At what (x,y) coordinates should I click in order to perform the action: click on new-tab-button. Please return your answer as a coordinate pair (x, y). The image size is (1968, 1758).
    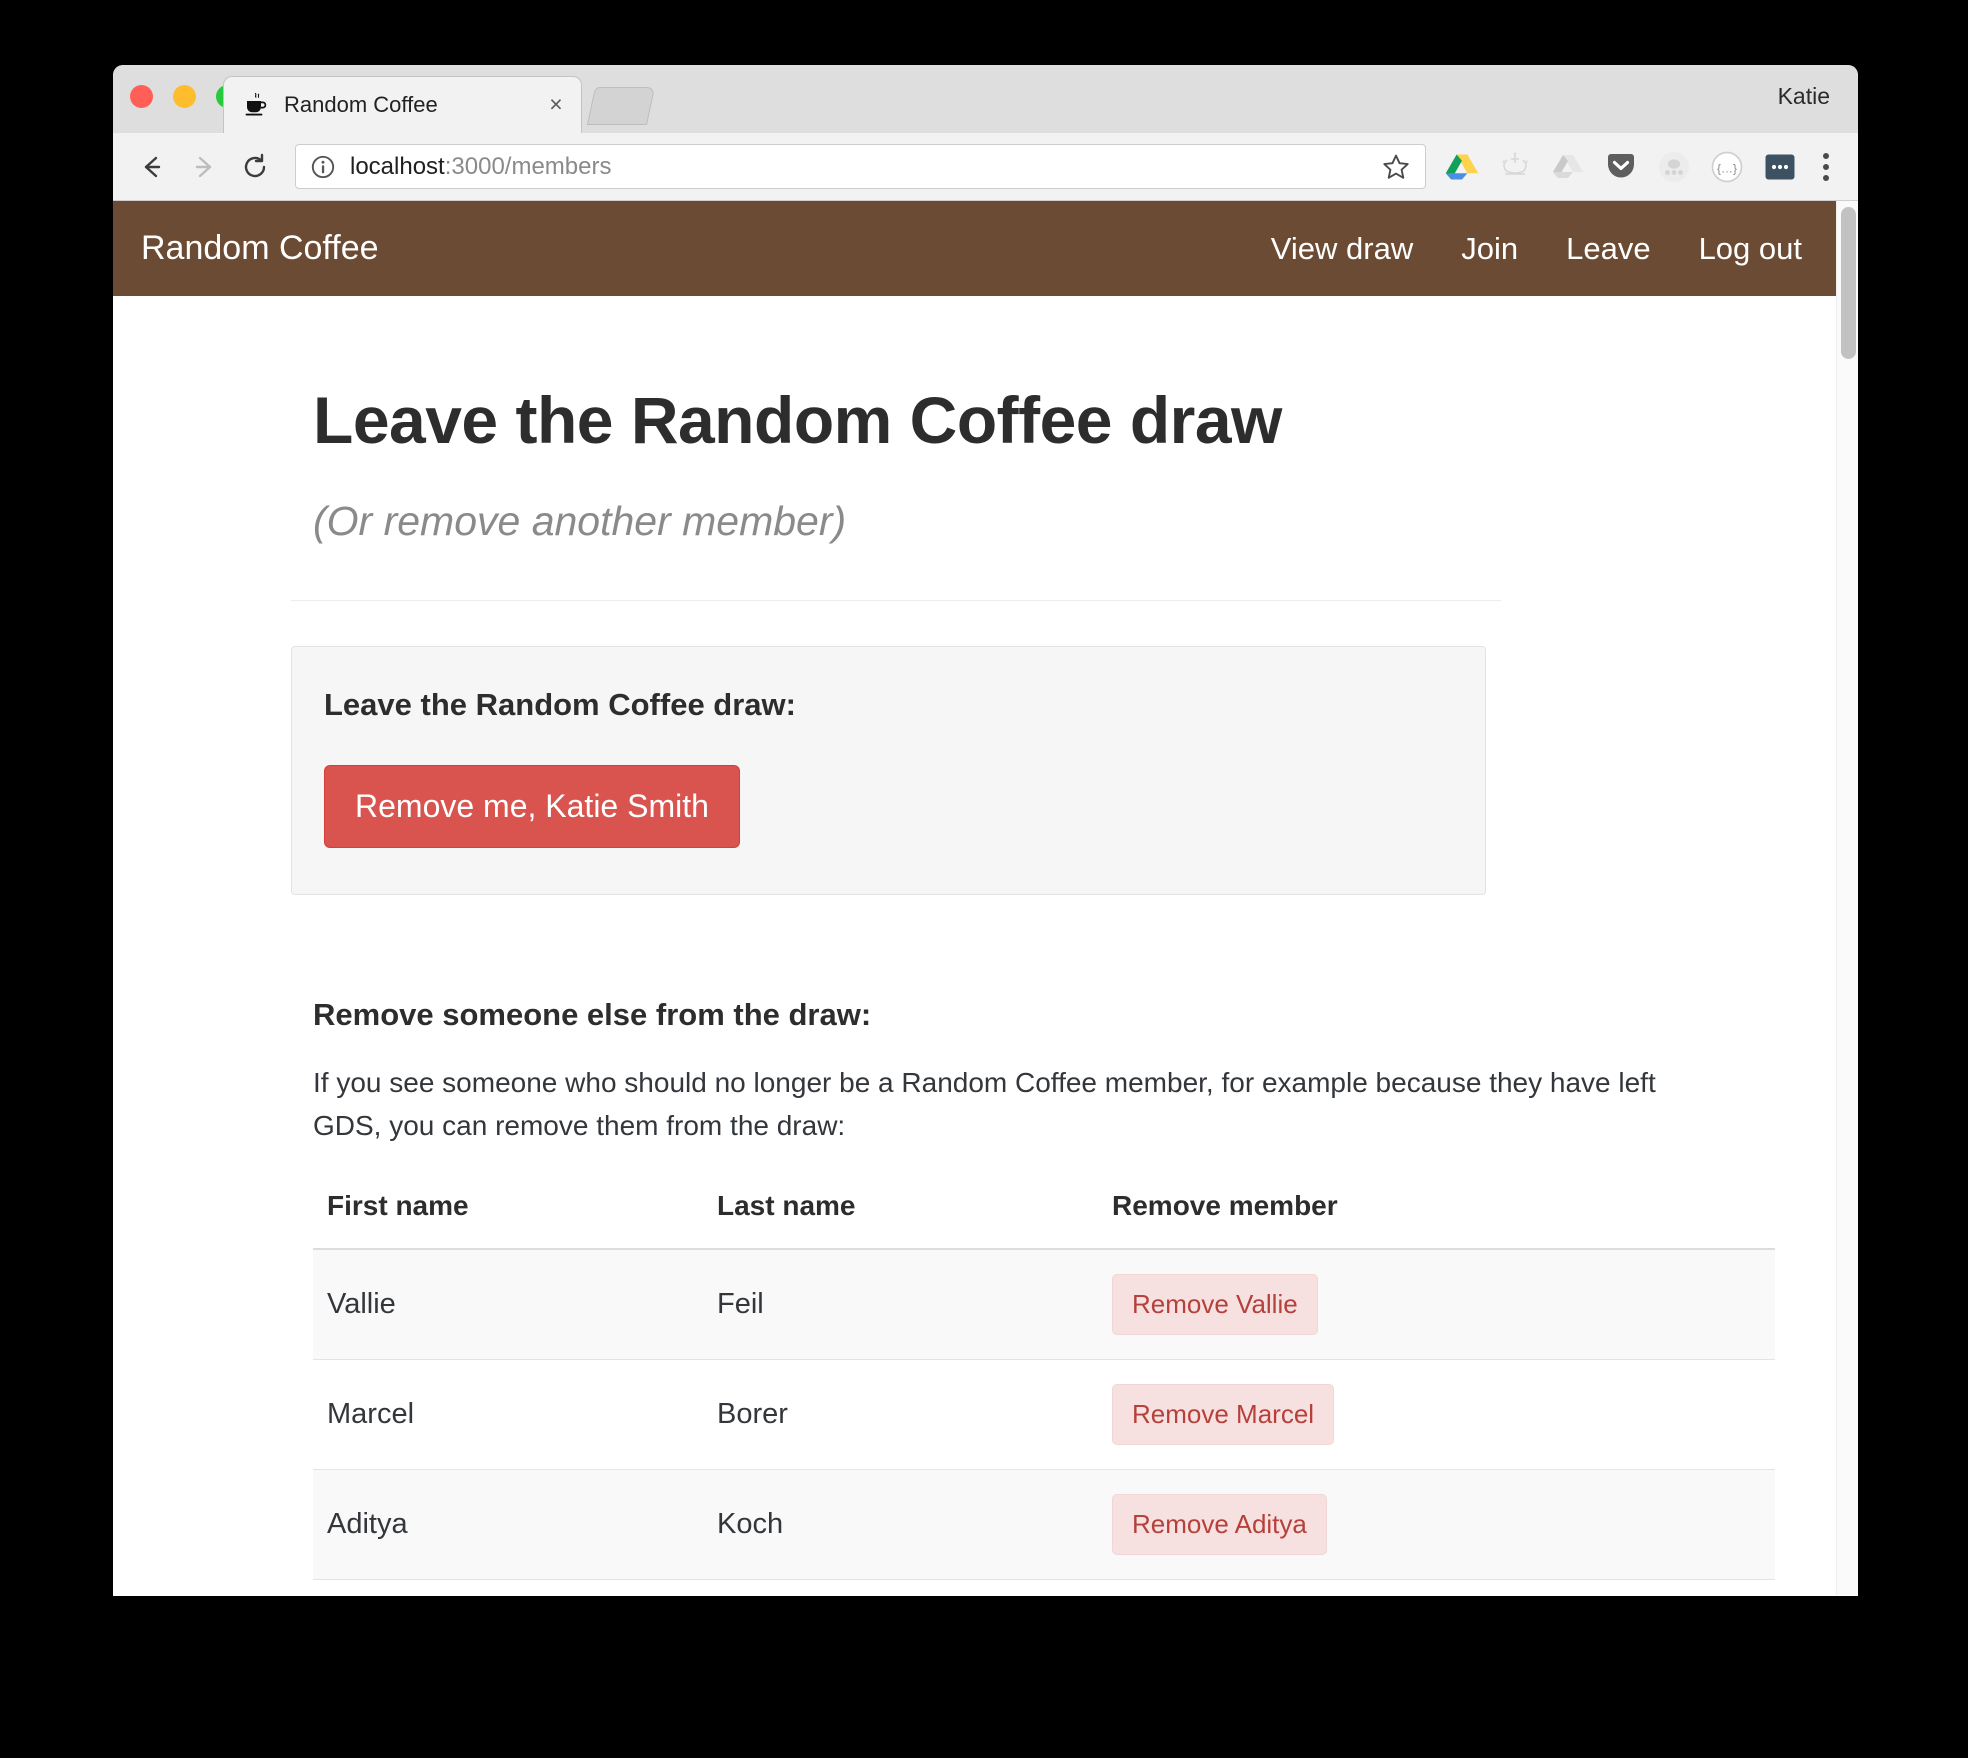
    Looking at the image, I should click on (621, 106).